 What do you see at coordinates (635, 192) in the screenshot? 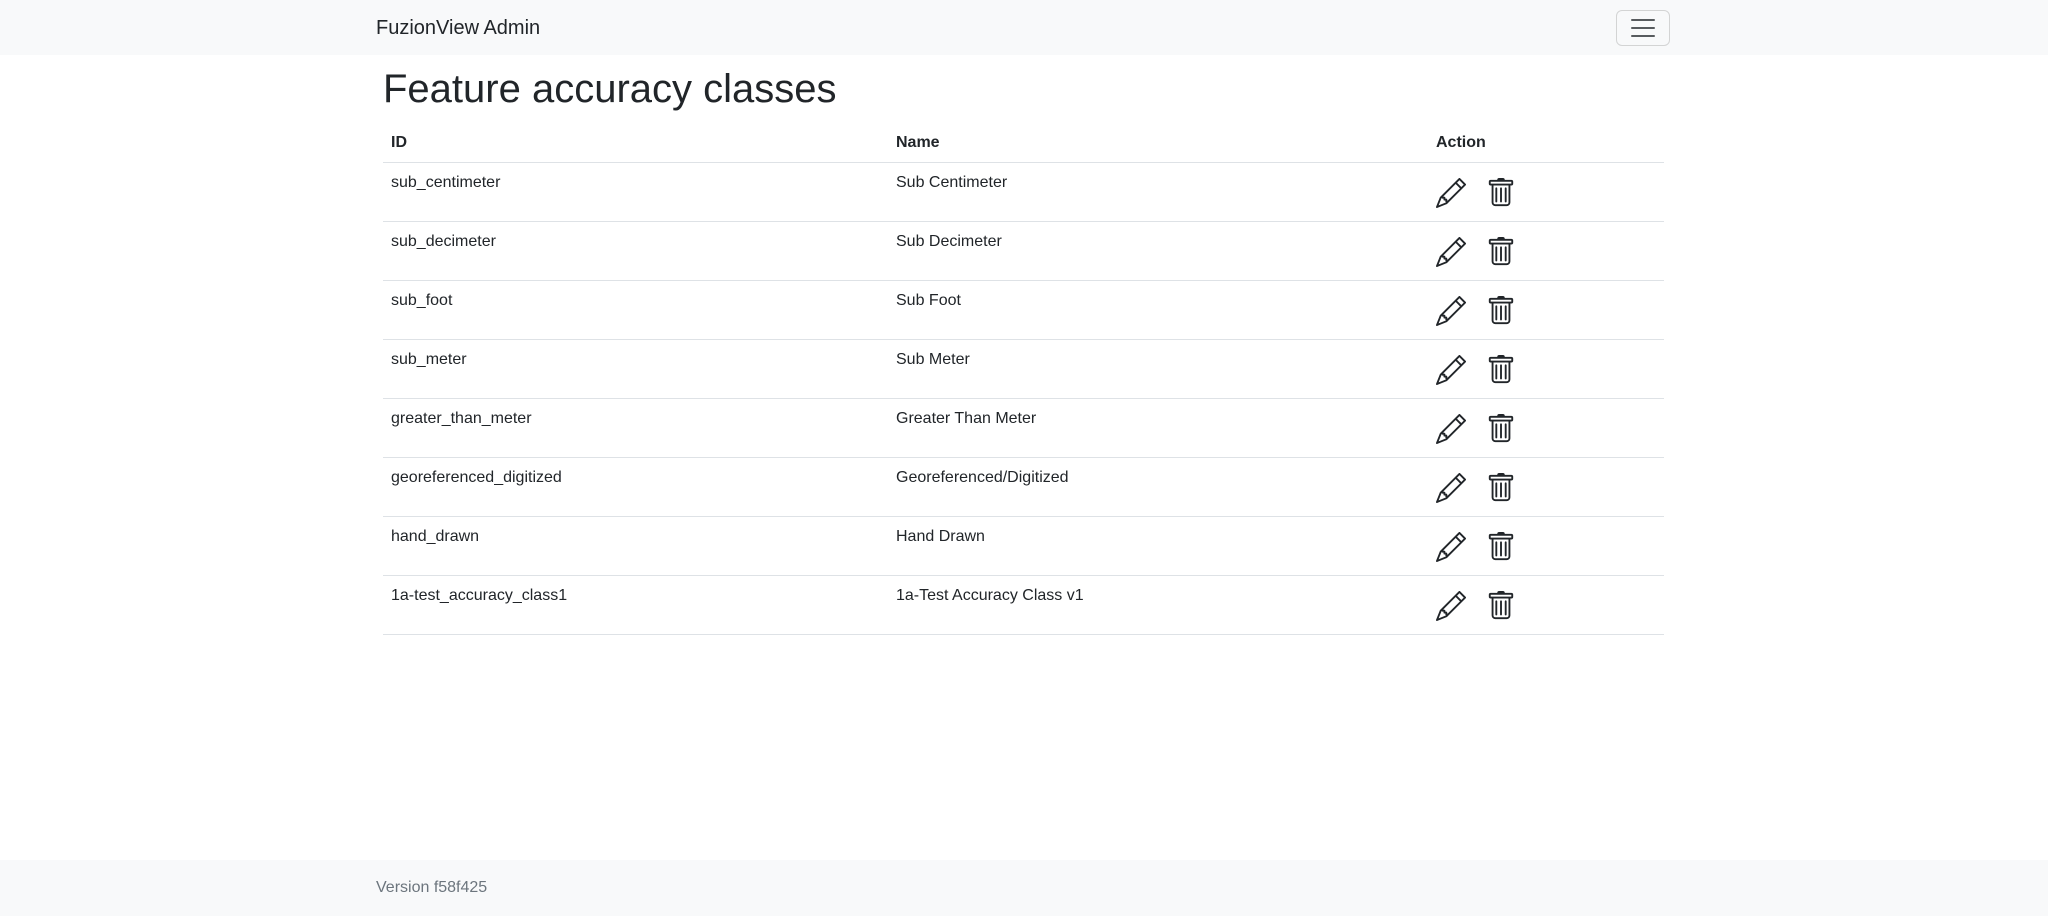
I see `cell-id: sub_centimeter` at bounding box center [635, 192].